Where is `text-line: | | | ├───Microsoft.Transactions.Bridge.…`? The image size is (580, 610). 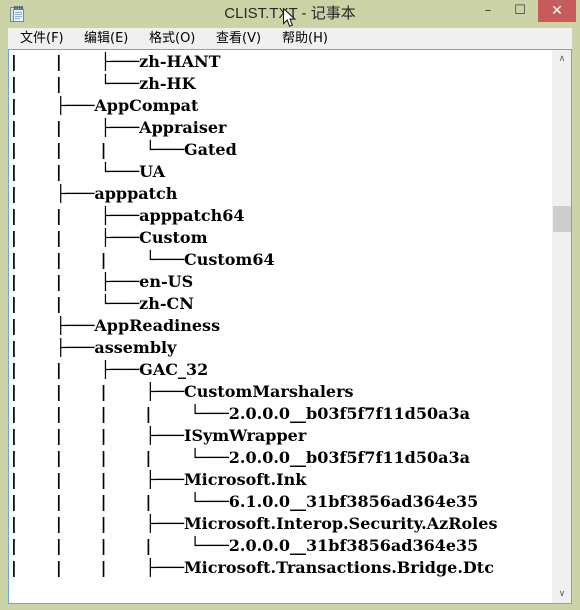 text-line: | | | ├───Microsoft.Transactions.Bridge.… is located at coordinates (252, 567).